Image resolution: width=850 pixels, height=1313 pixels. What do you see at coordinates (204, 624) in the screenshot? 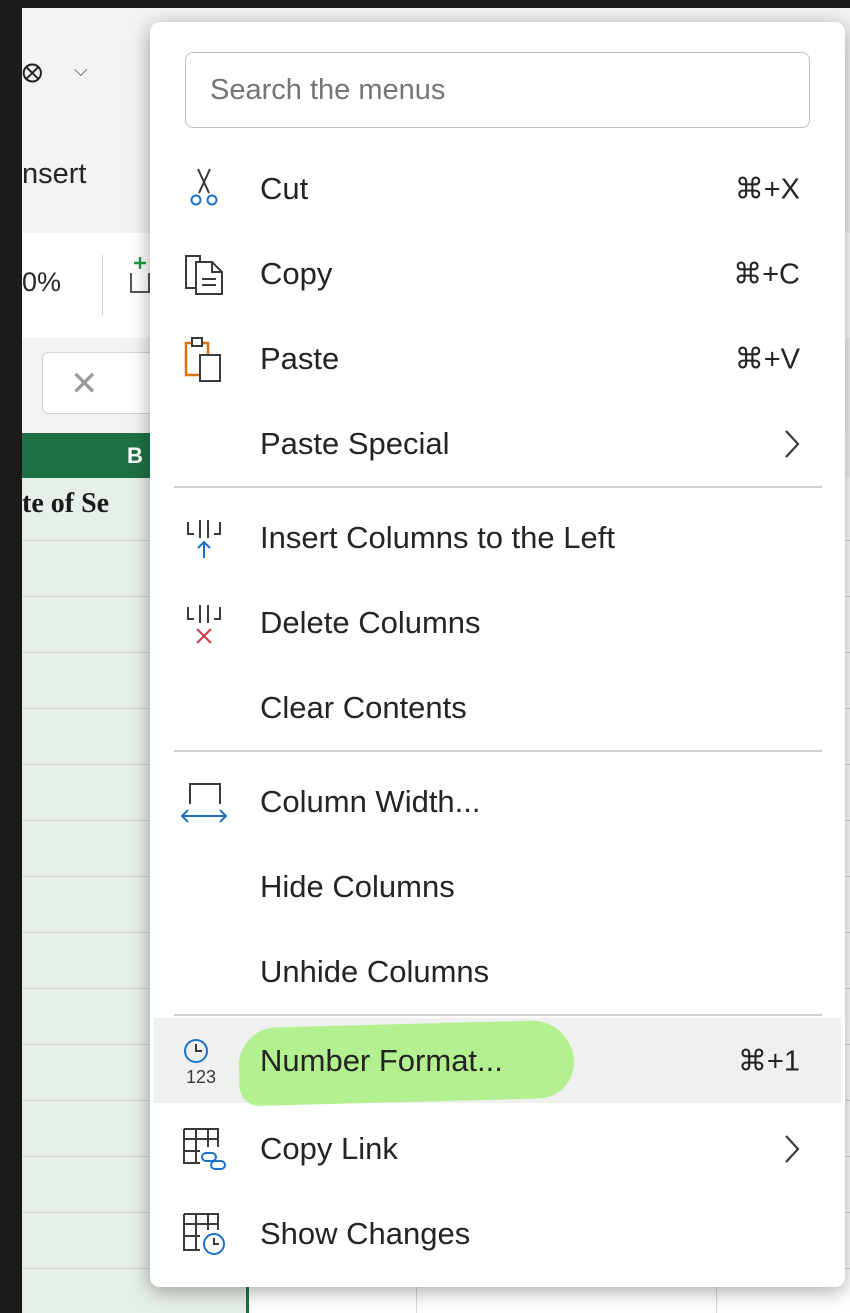
I see `delete-columns-icon` at bounding box center [204, 624].